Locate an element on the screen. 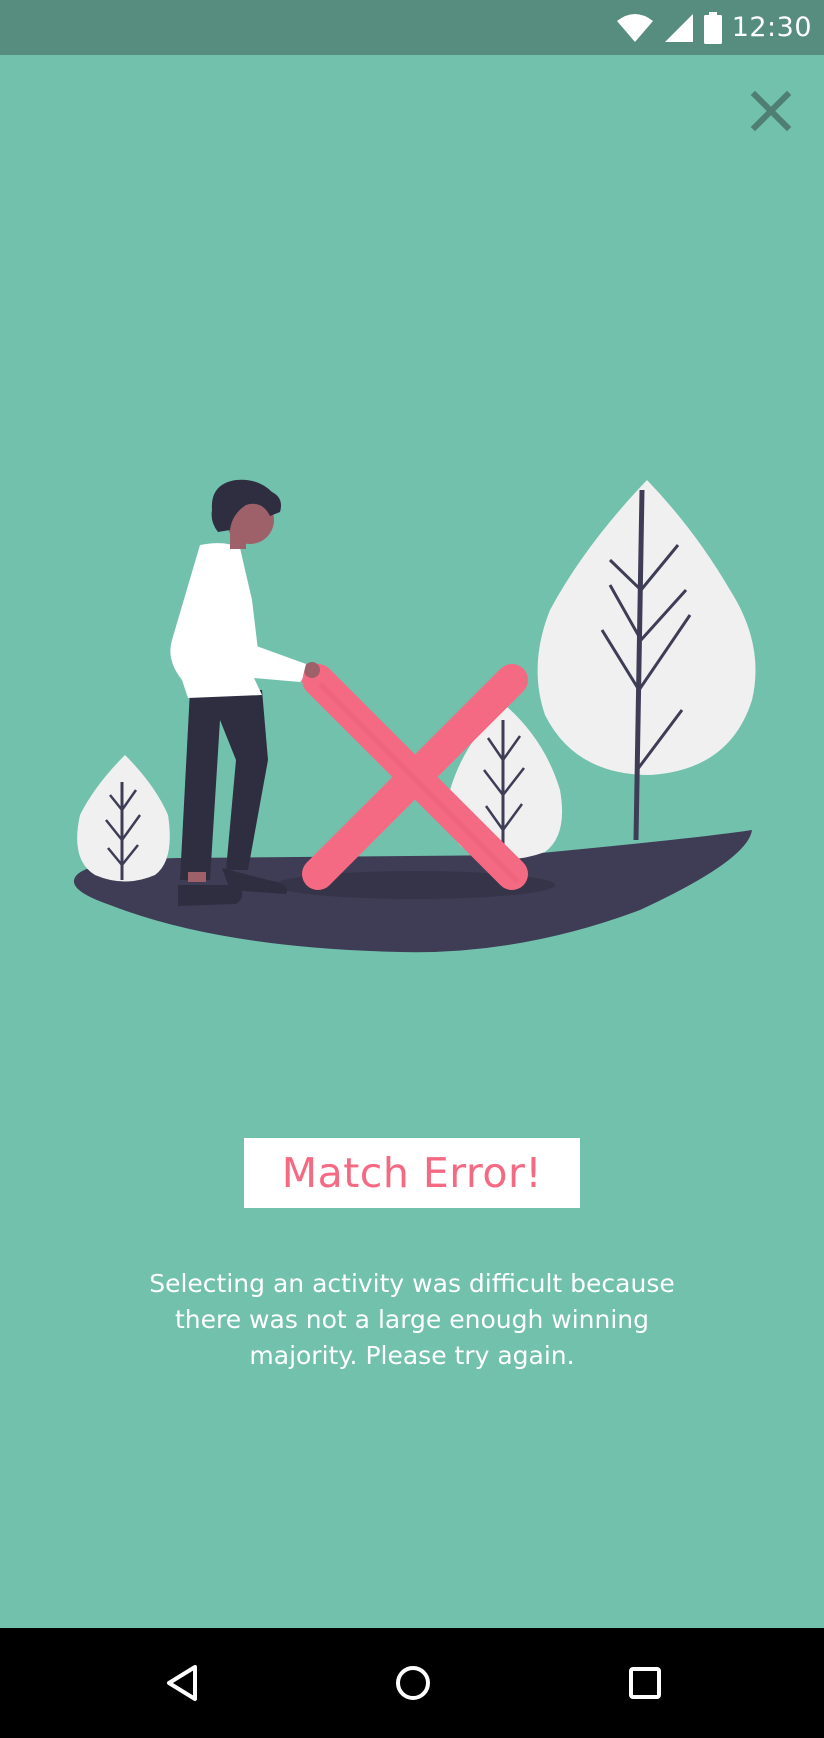 The image size is (824, 1738). match-error-title-badge: Match Error! is located at coordinates (412, 1173).